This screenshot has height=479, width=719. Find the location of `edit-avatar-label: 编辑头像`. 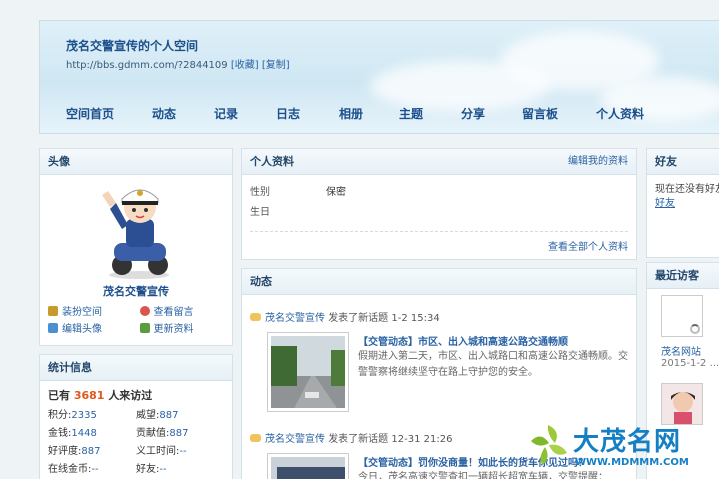

edit-avatar-label: 编辑头像 is located at coordinates (82, 329).